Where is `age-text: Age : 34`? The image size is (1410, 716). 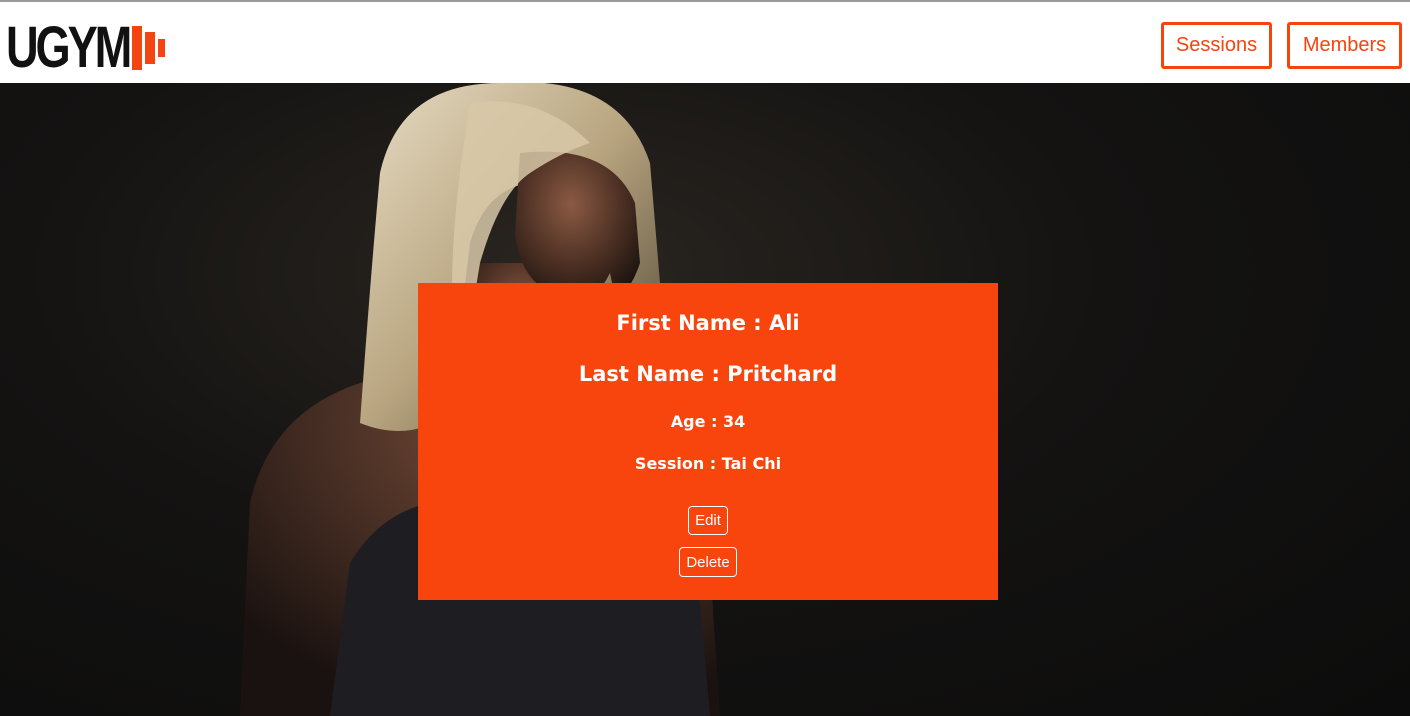 age-text: Age : 34 is located at coordinates (708, 421).